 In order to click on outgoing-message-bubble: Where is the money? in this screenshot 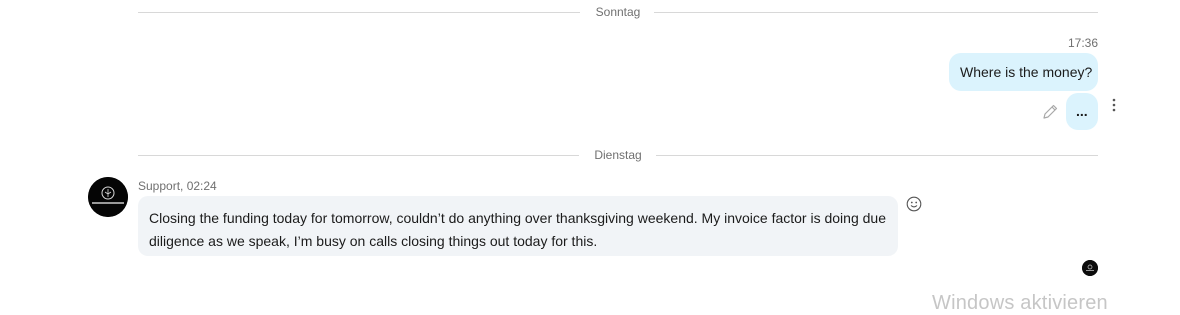, I will do `click(1023, 72)`.